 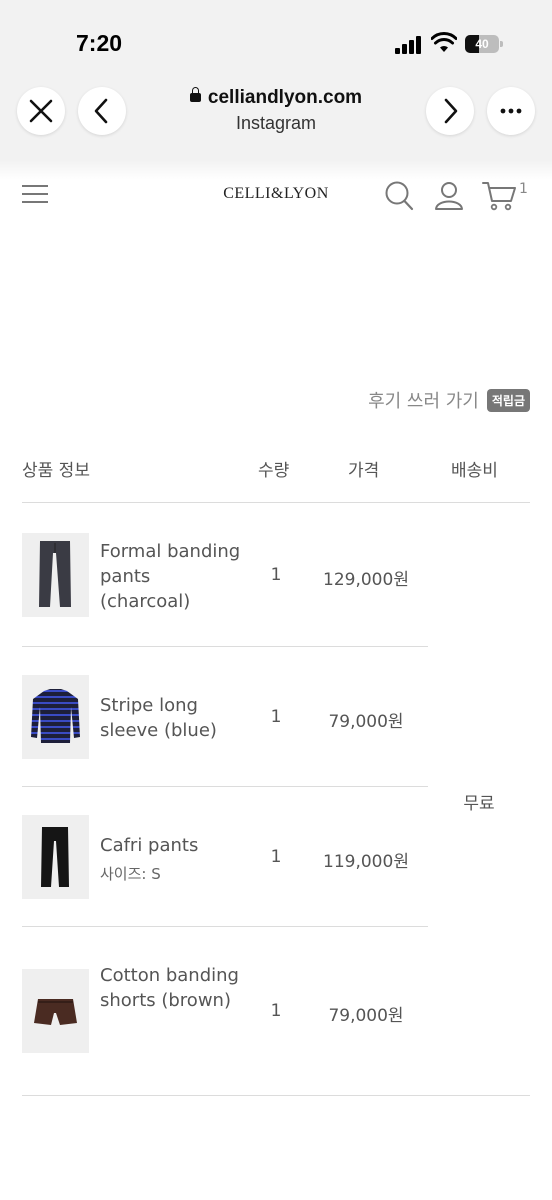 I want to click on product-name-link: Cafri pants 사이즈: S, so click(x=172, y=858).